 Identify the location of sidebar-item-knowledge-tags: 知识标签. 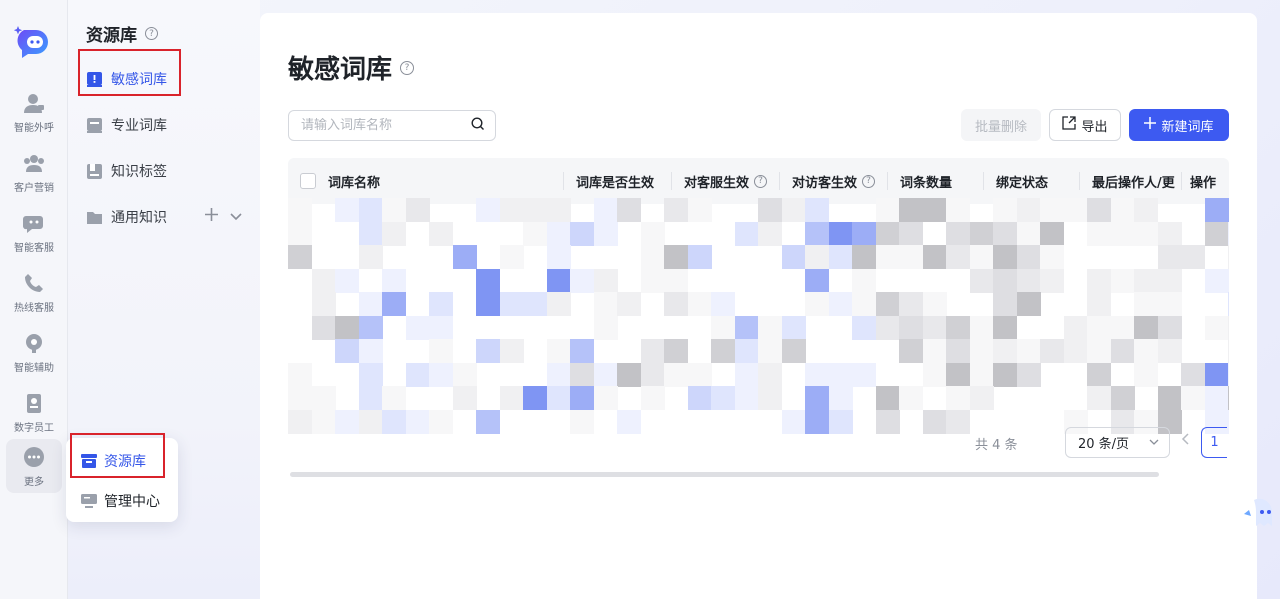
(164, 171).